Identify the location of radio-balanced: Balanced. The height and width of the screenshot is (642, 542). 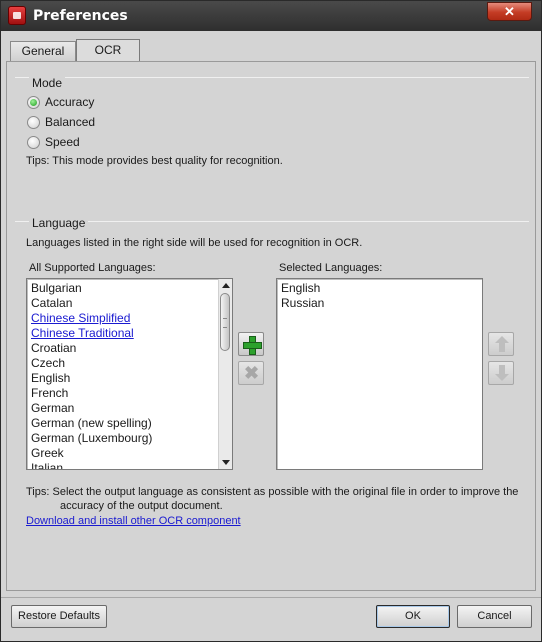
(61, 122).